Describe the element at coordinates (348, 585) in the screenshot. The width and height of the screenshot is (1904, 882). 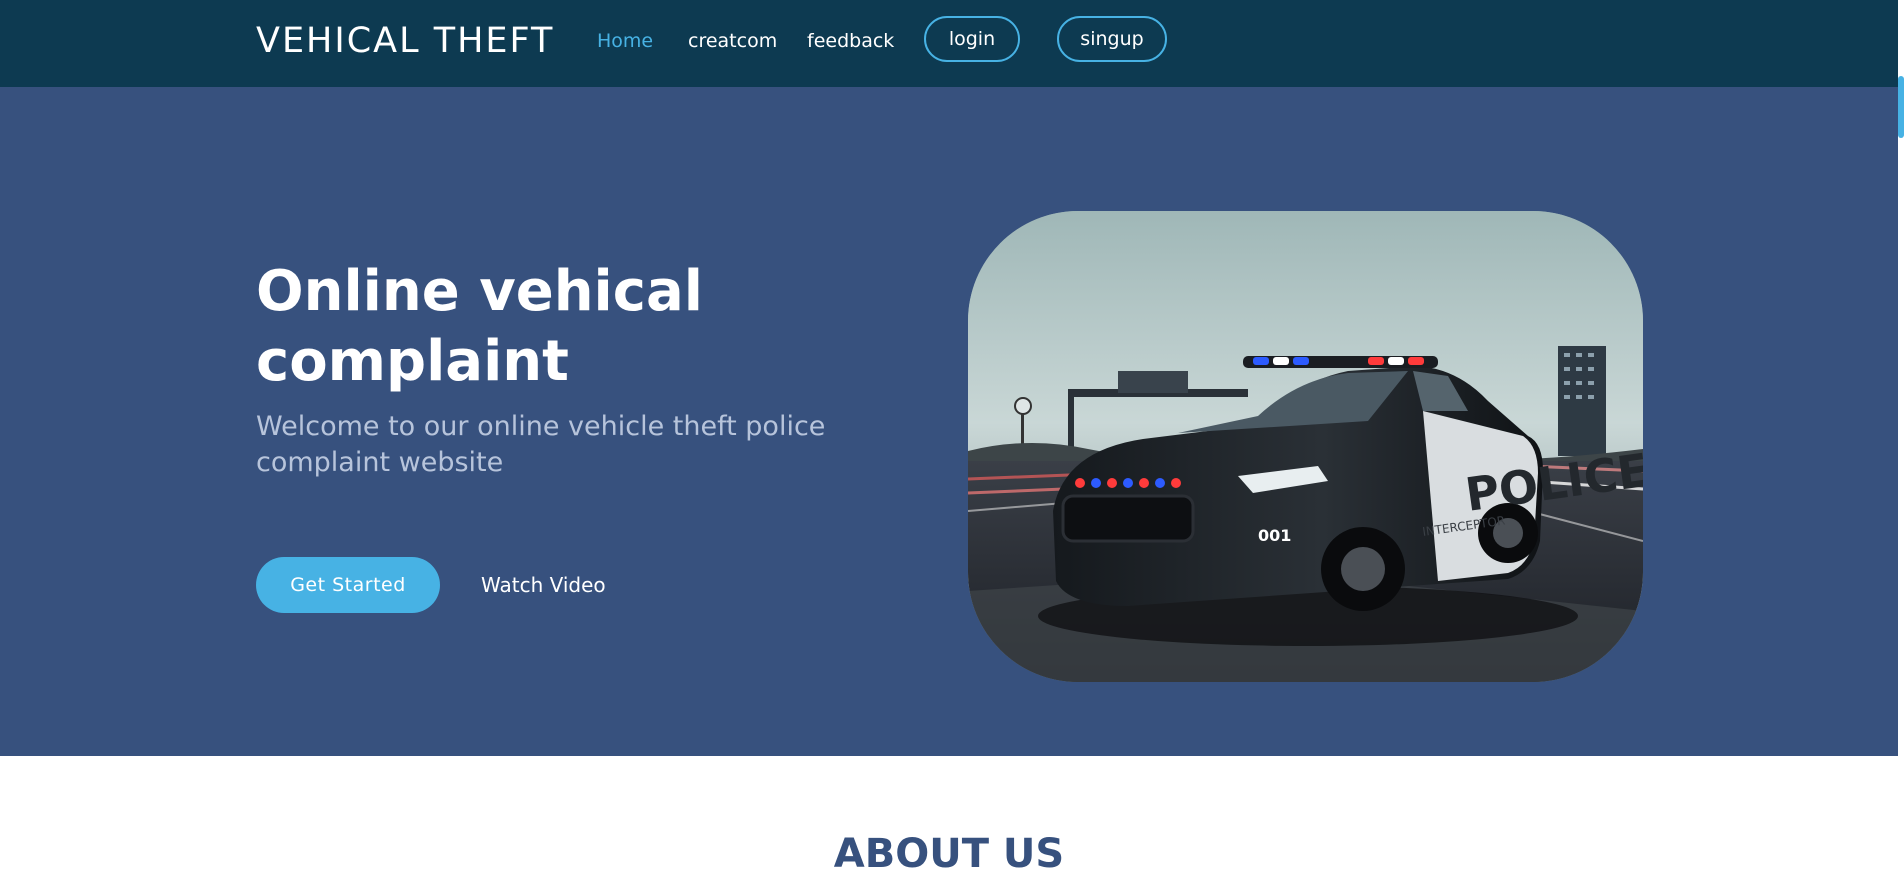
I see `get-started-button: Get Started` at that location.